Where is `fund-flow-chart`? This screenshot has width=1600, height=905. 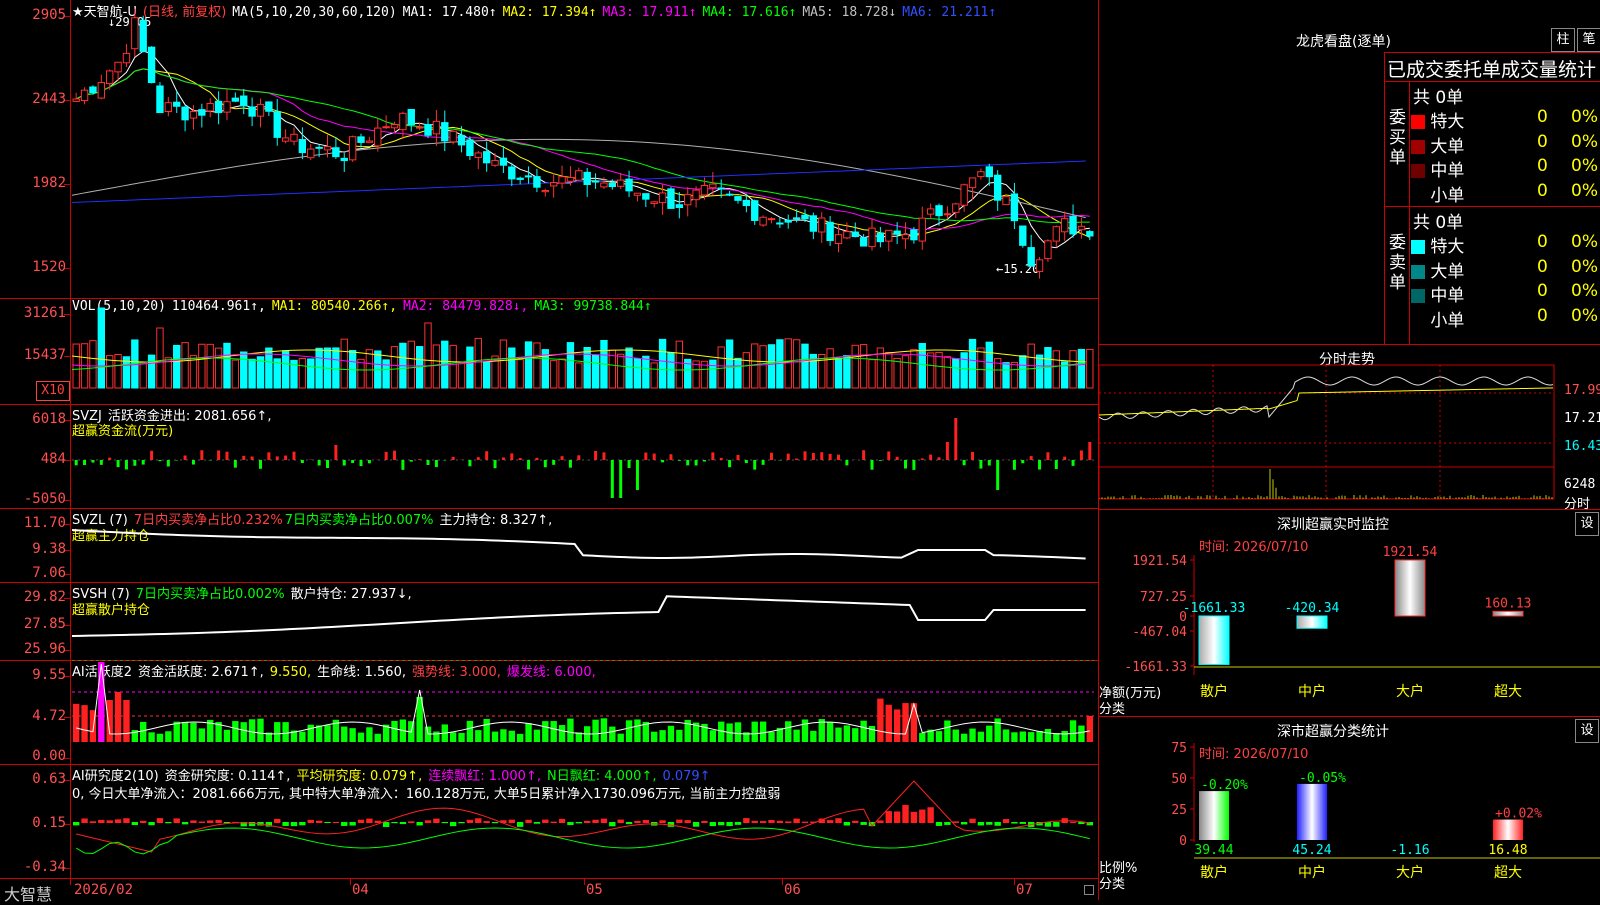
fund-flow-chart is located at coordinates (549, 456).